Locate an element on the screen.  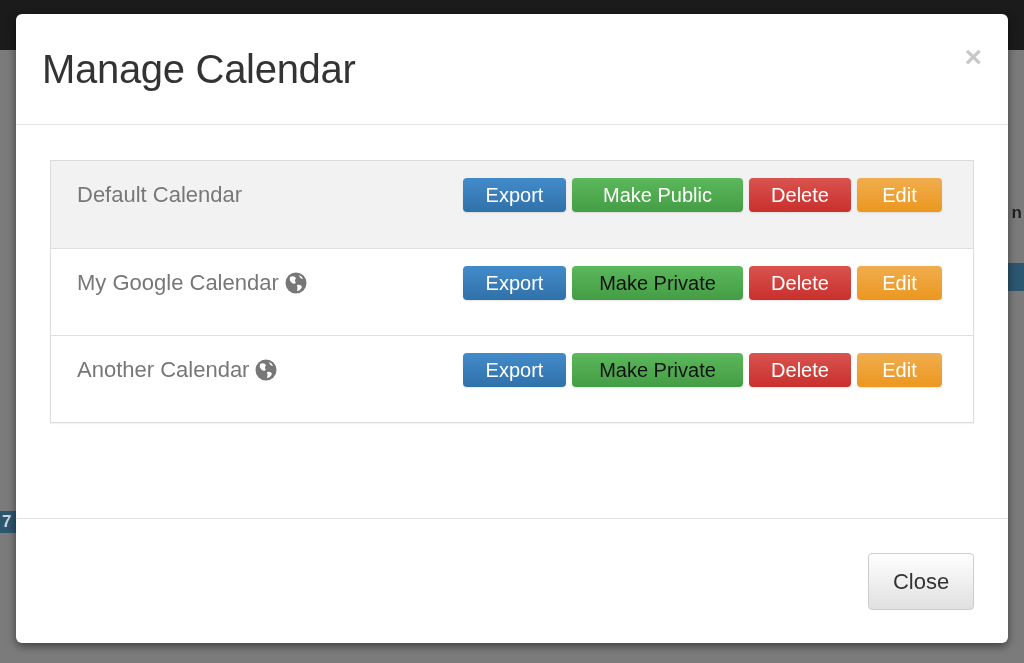
calendar-name: Default Calendar is located at coordinates (160, 195).